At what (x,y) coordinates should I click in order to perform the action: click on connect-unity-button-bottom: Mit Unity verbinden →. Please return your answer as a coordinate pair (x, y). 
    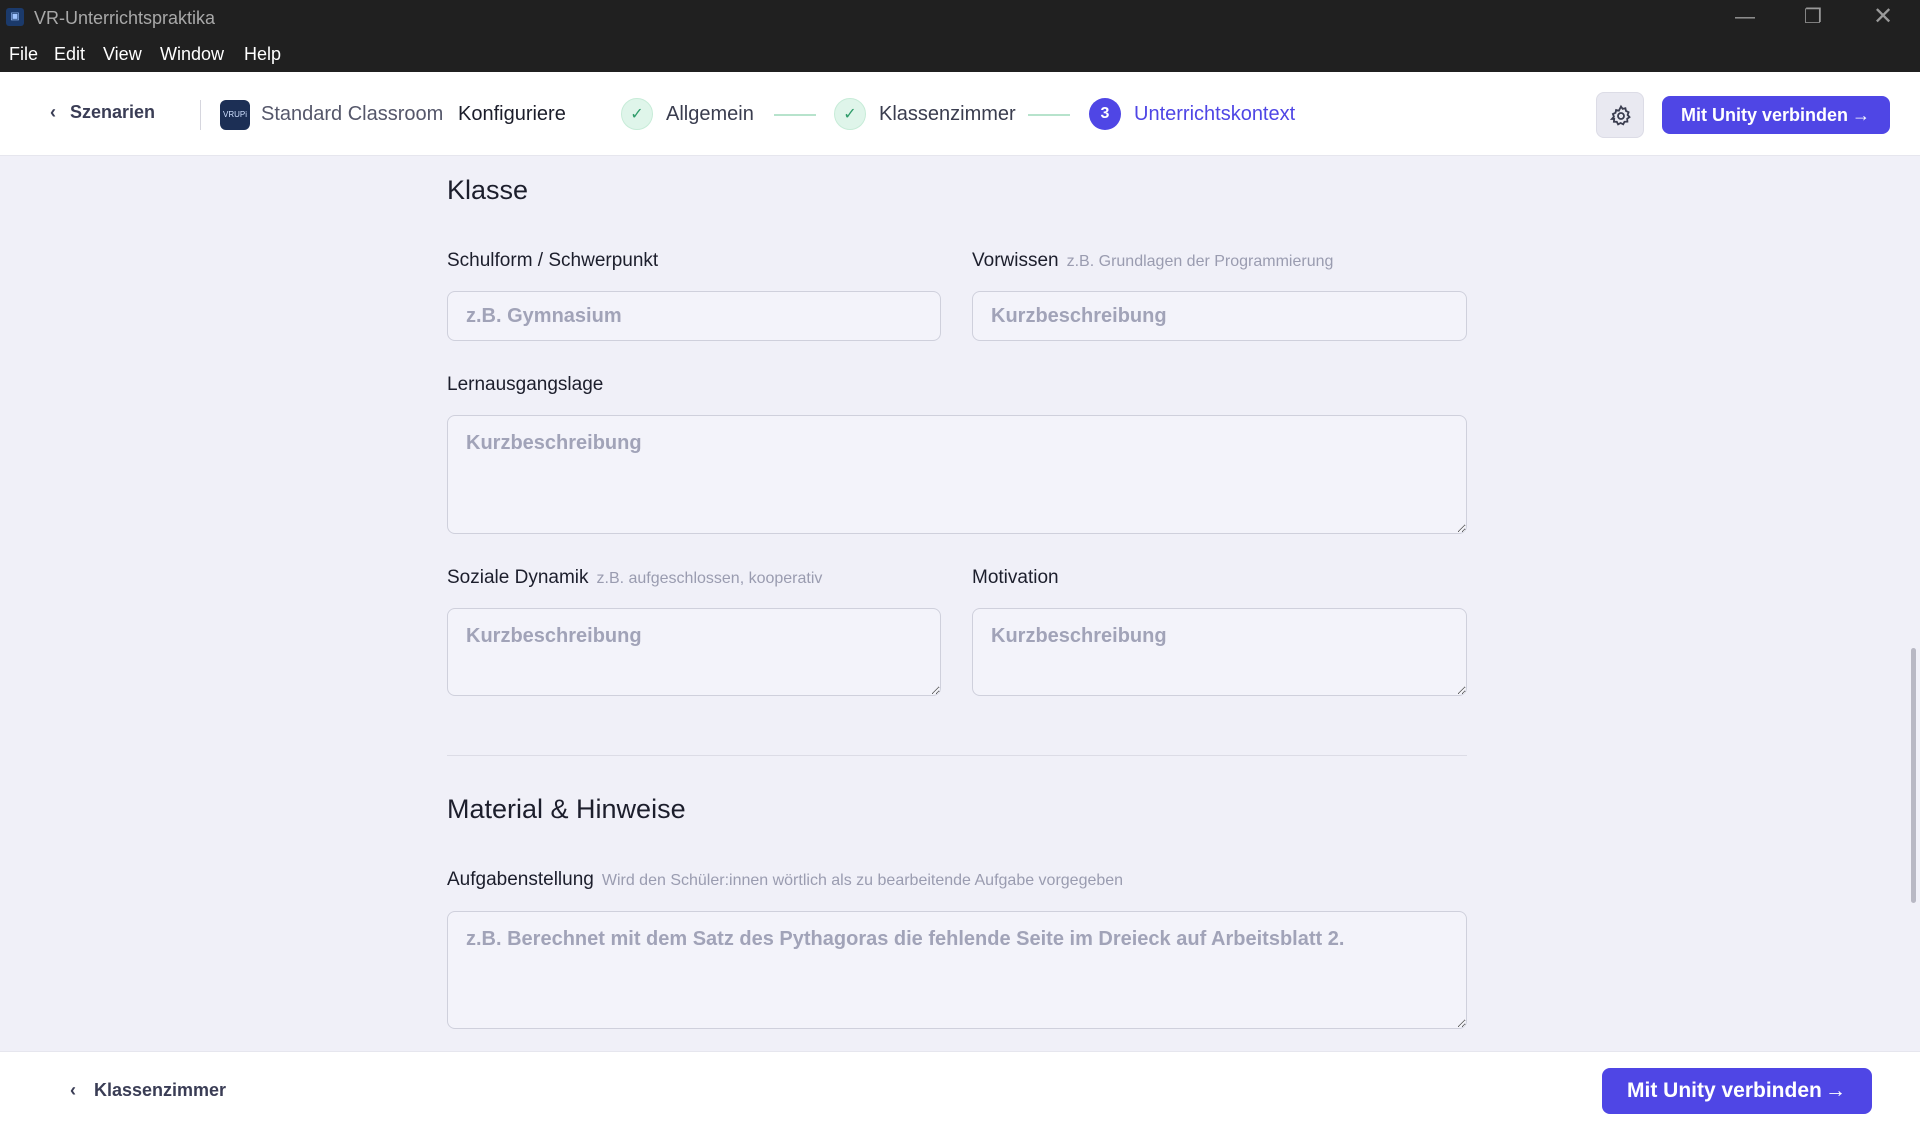
    Looking at the image, I should click on (1737, 1091).